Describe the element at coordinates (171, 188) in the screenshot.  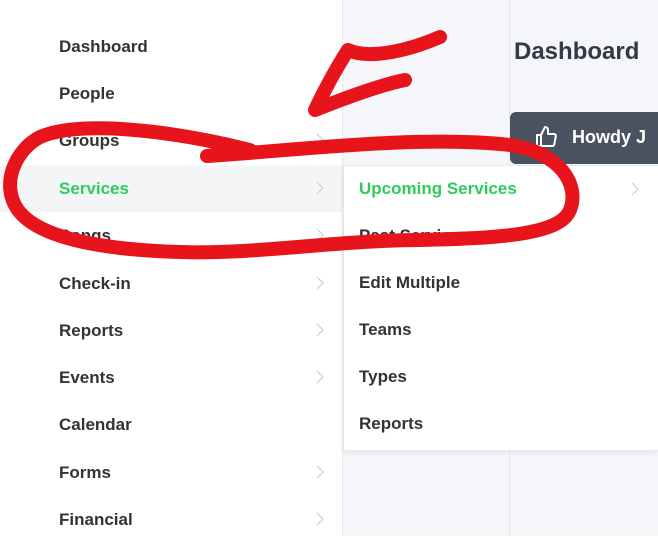
I see `sidebar-item-services: Services` at that location.